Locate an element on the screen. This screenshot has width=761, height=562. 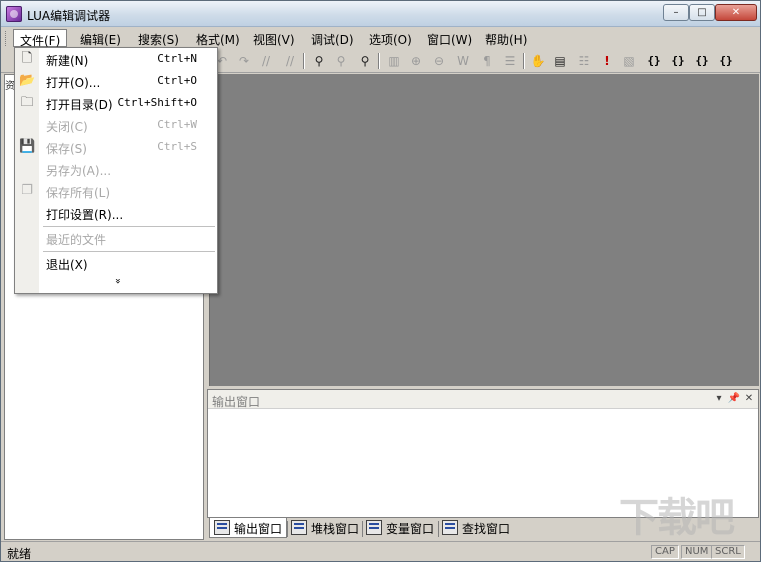
menu-edit: 编辑(E) is located at coordinates (100, 38).